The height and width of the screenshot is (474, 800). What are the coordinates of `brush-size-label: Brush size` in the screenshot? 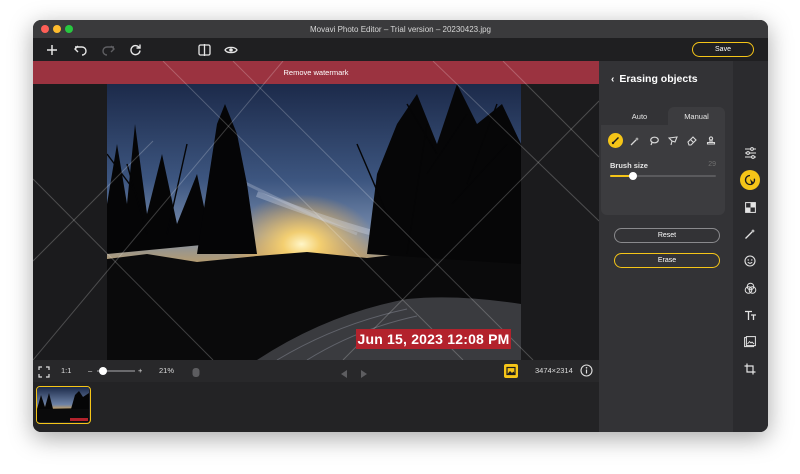 It's located at (629, 165).